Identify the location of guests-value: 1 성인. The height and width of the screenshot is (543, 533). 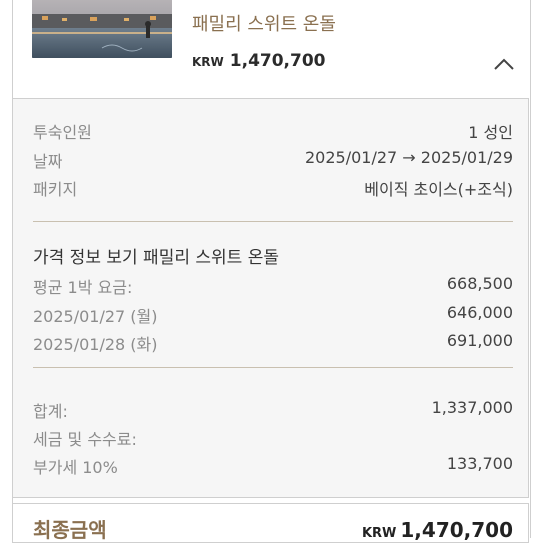
(490, 132).